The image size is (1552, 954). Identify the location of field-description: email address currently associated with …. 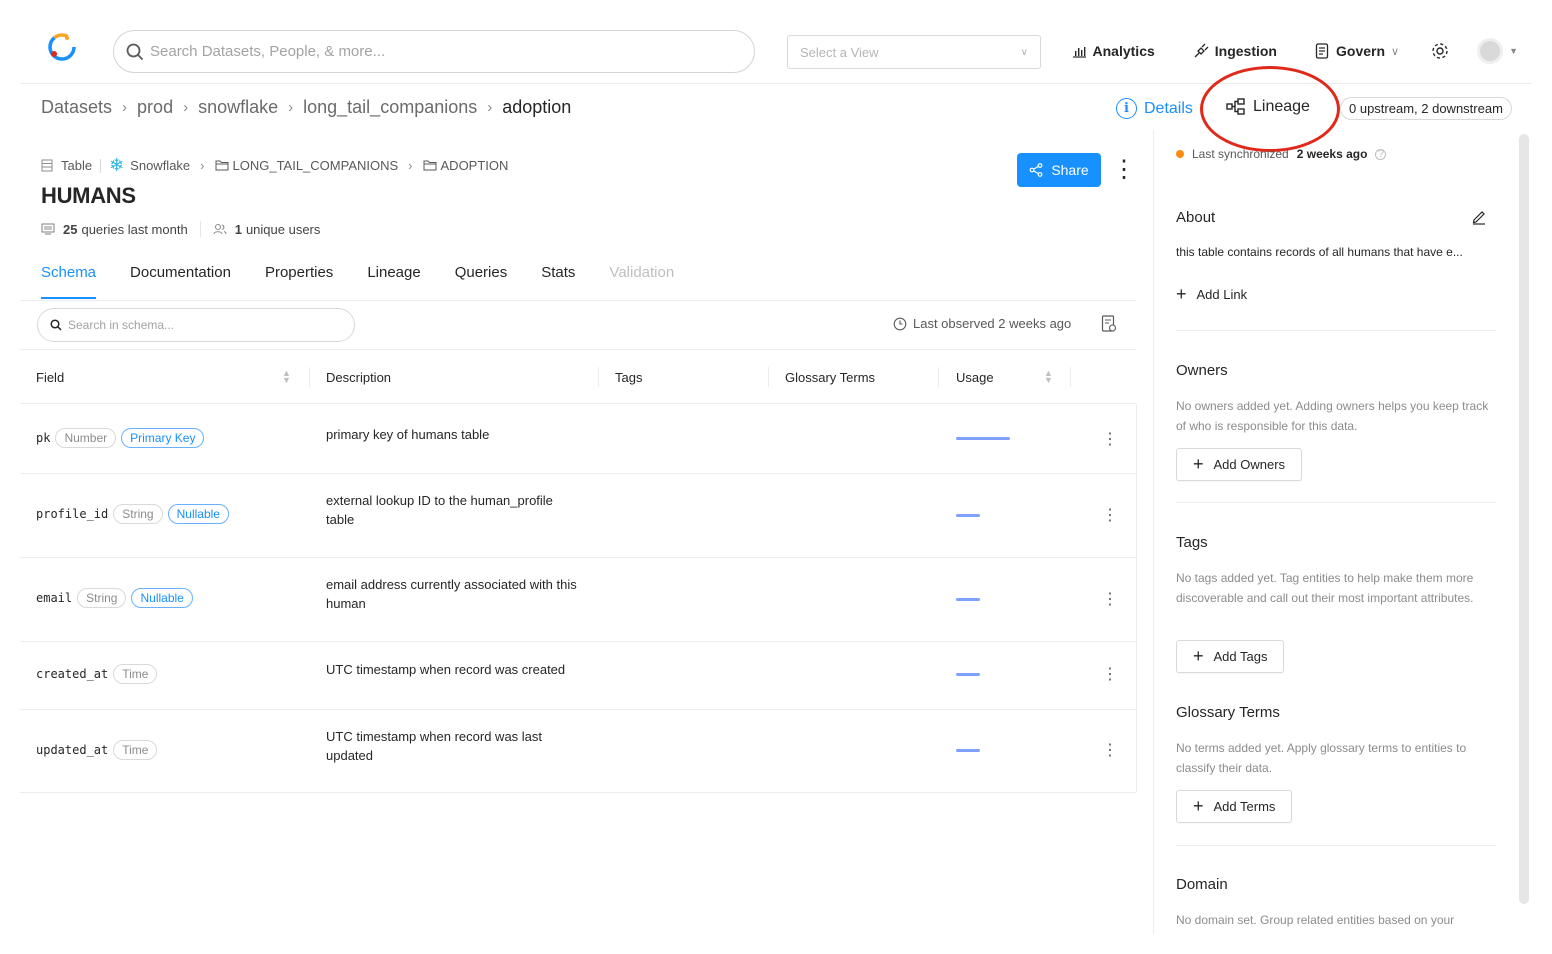
(453, 594).